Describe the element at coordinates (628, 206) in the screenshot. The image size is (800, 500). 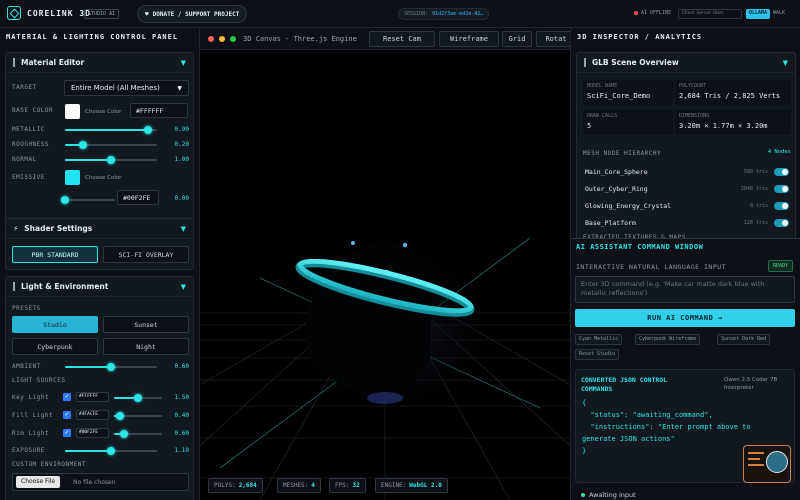
I see `mesh-node-name: Glowing_Energy_Crystal` at that location.